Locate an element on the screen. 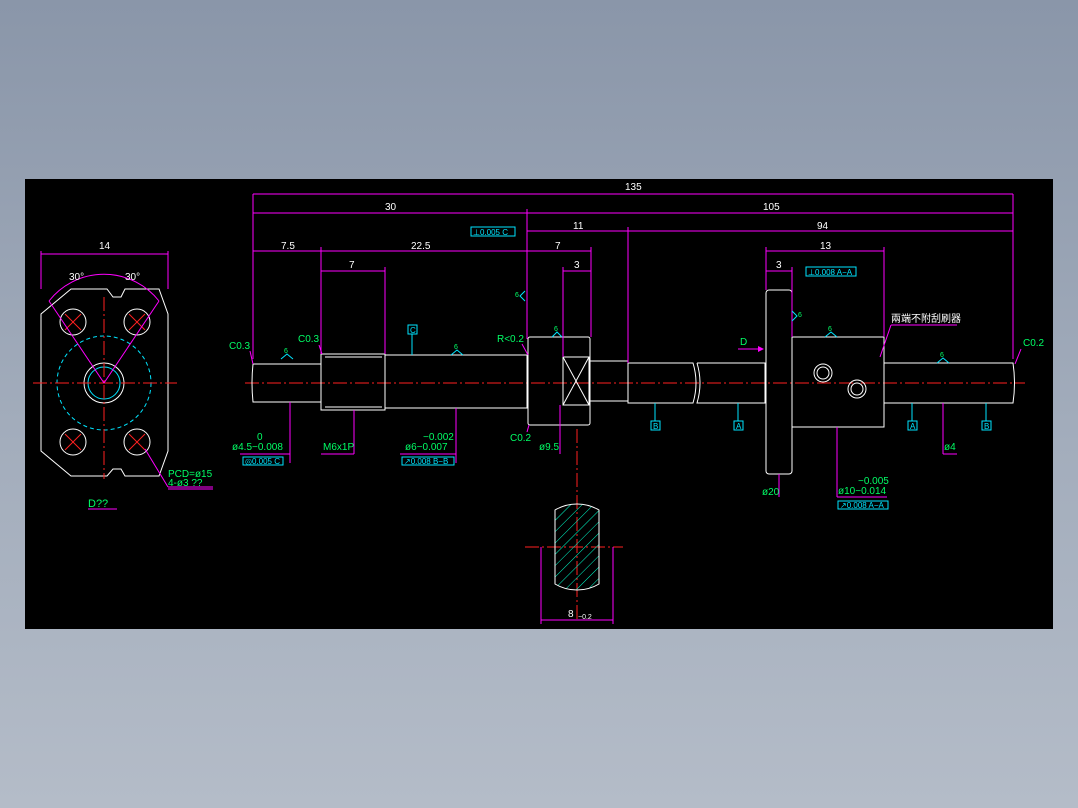 The width and height of the screenshot is (1078, 808). dia4-note: ø4 is located at coordinates (950, 447).